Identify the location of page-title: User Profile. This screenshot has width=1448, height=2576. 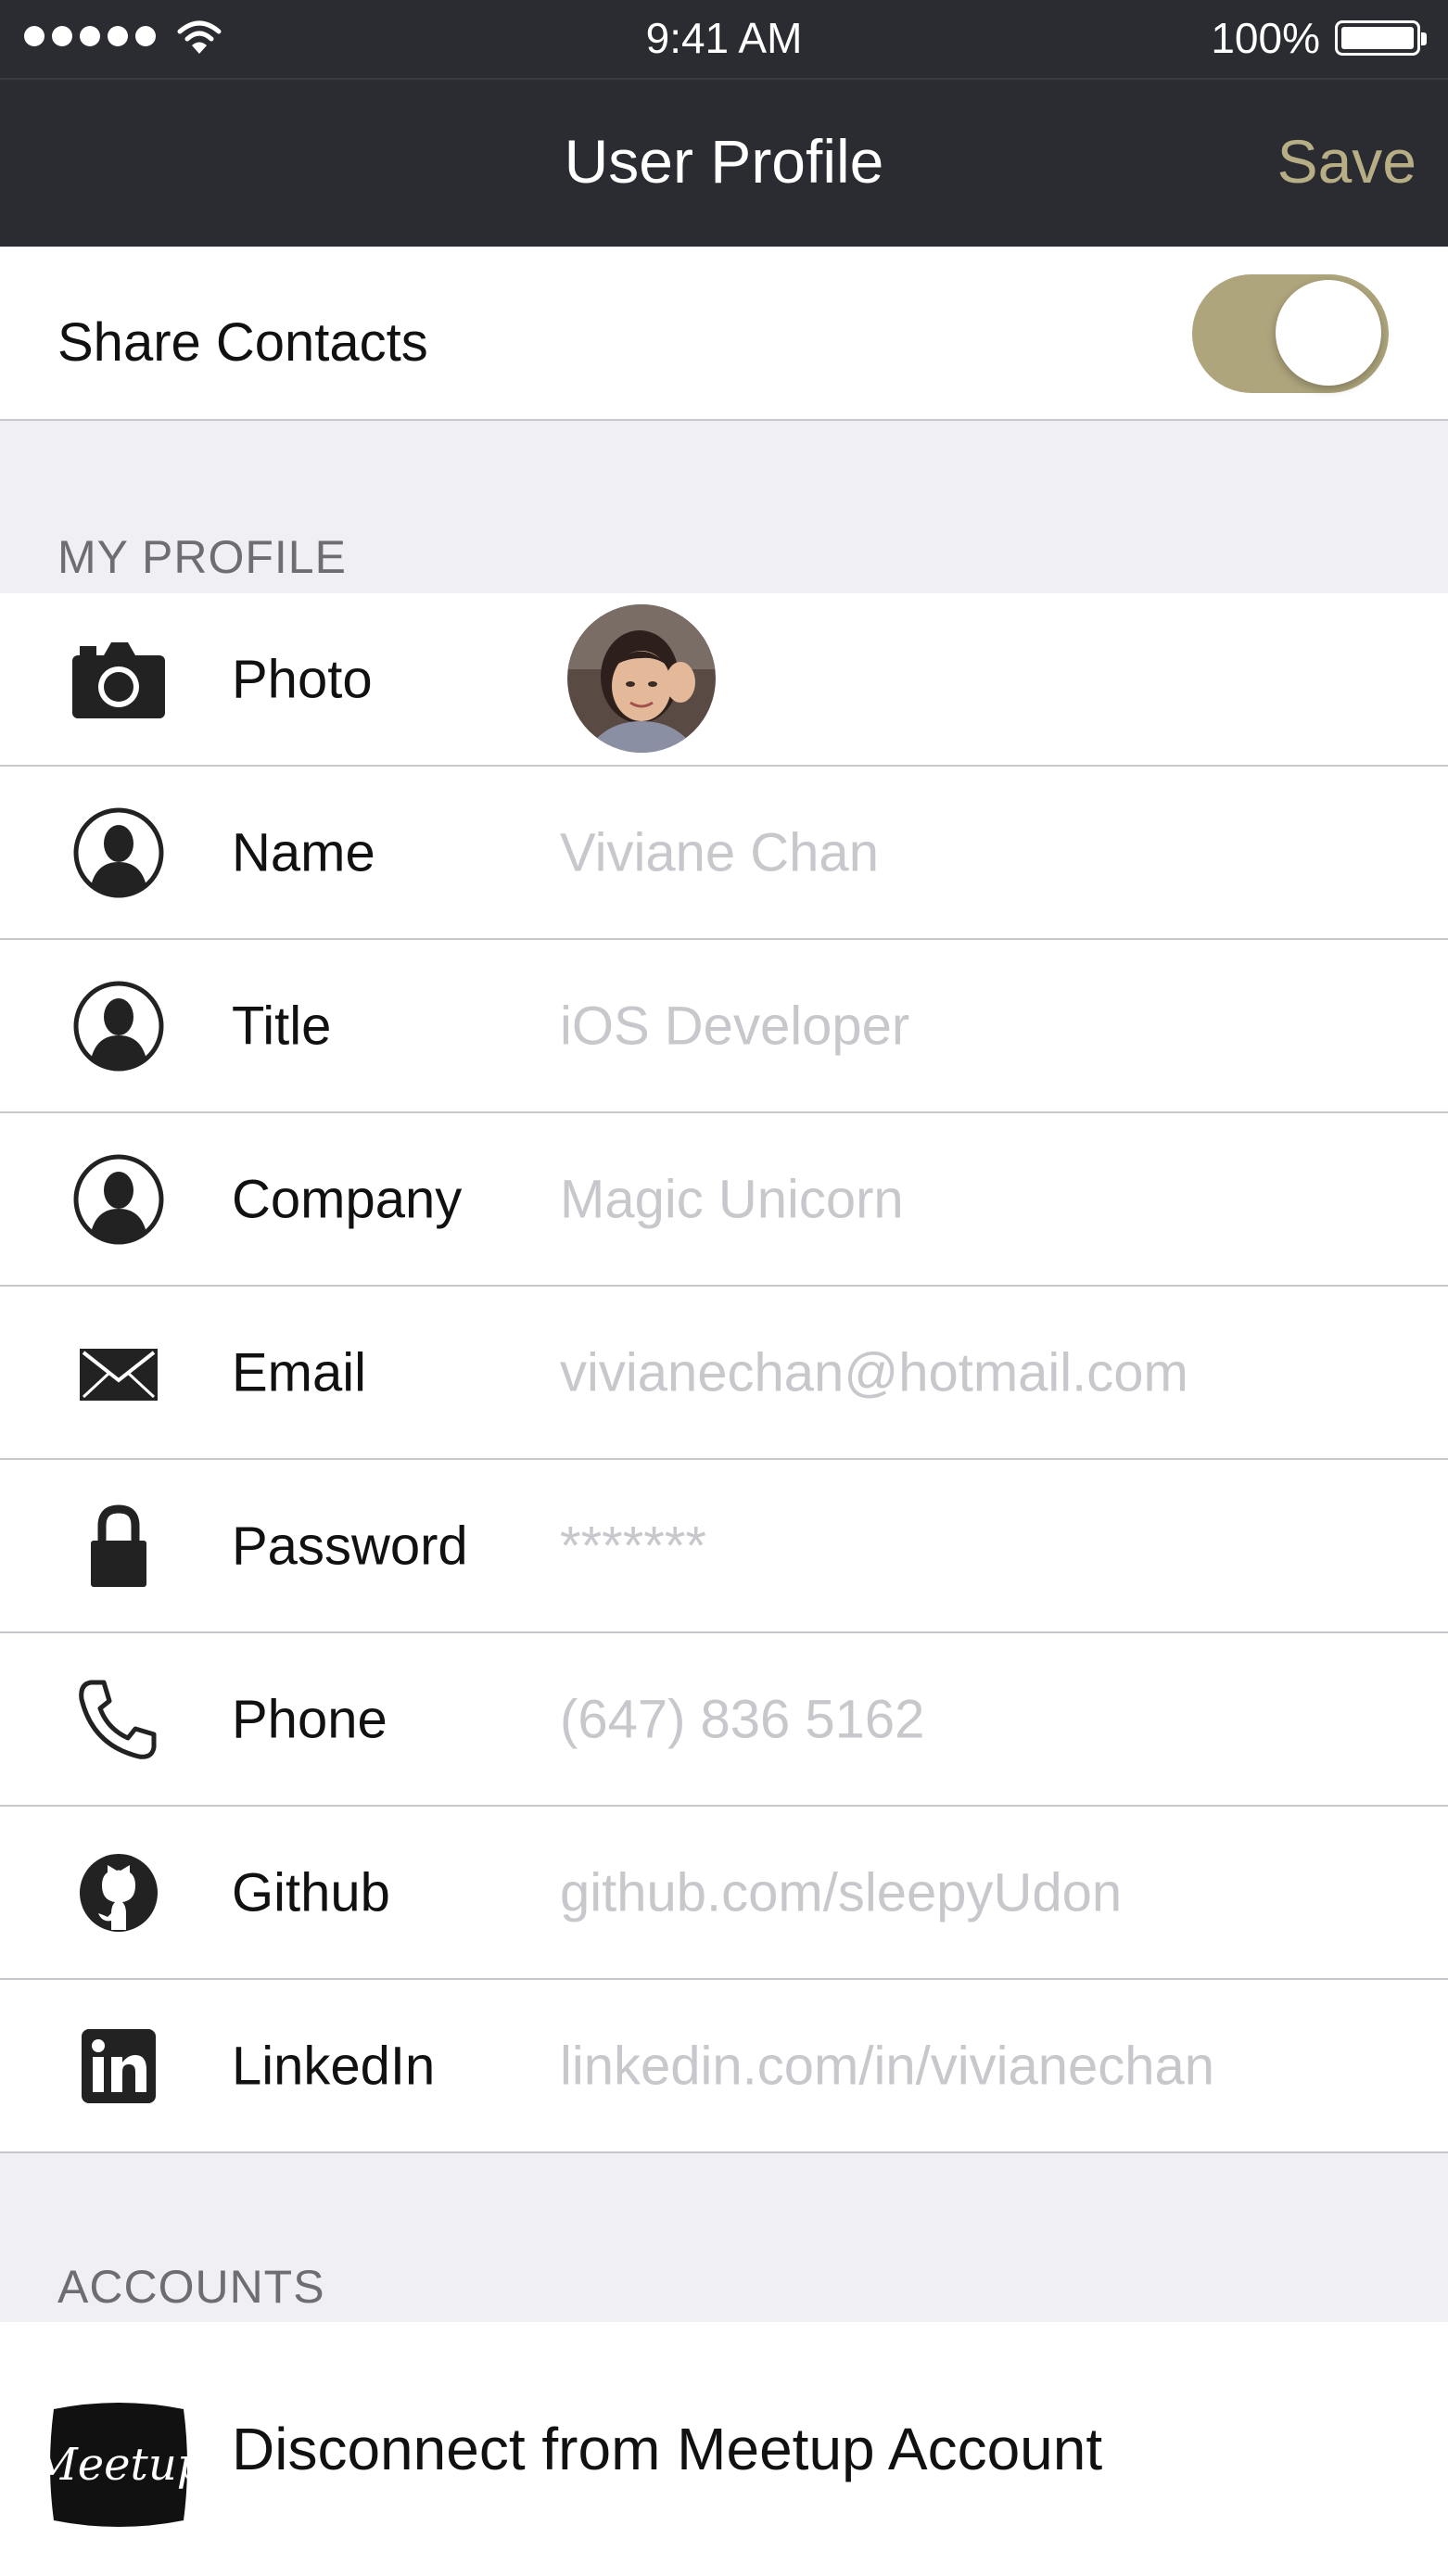
(724, 161).